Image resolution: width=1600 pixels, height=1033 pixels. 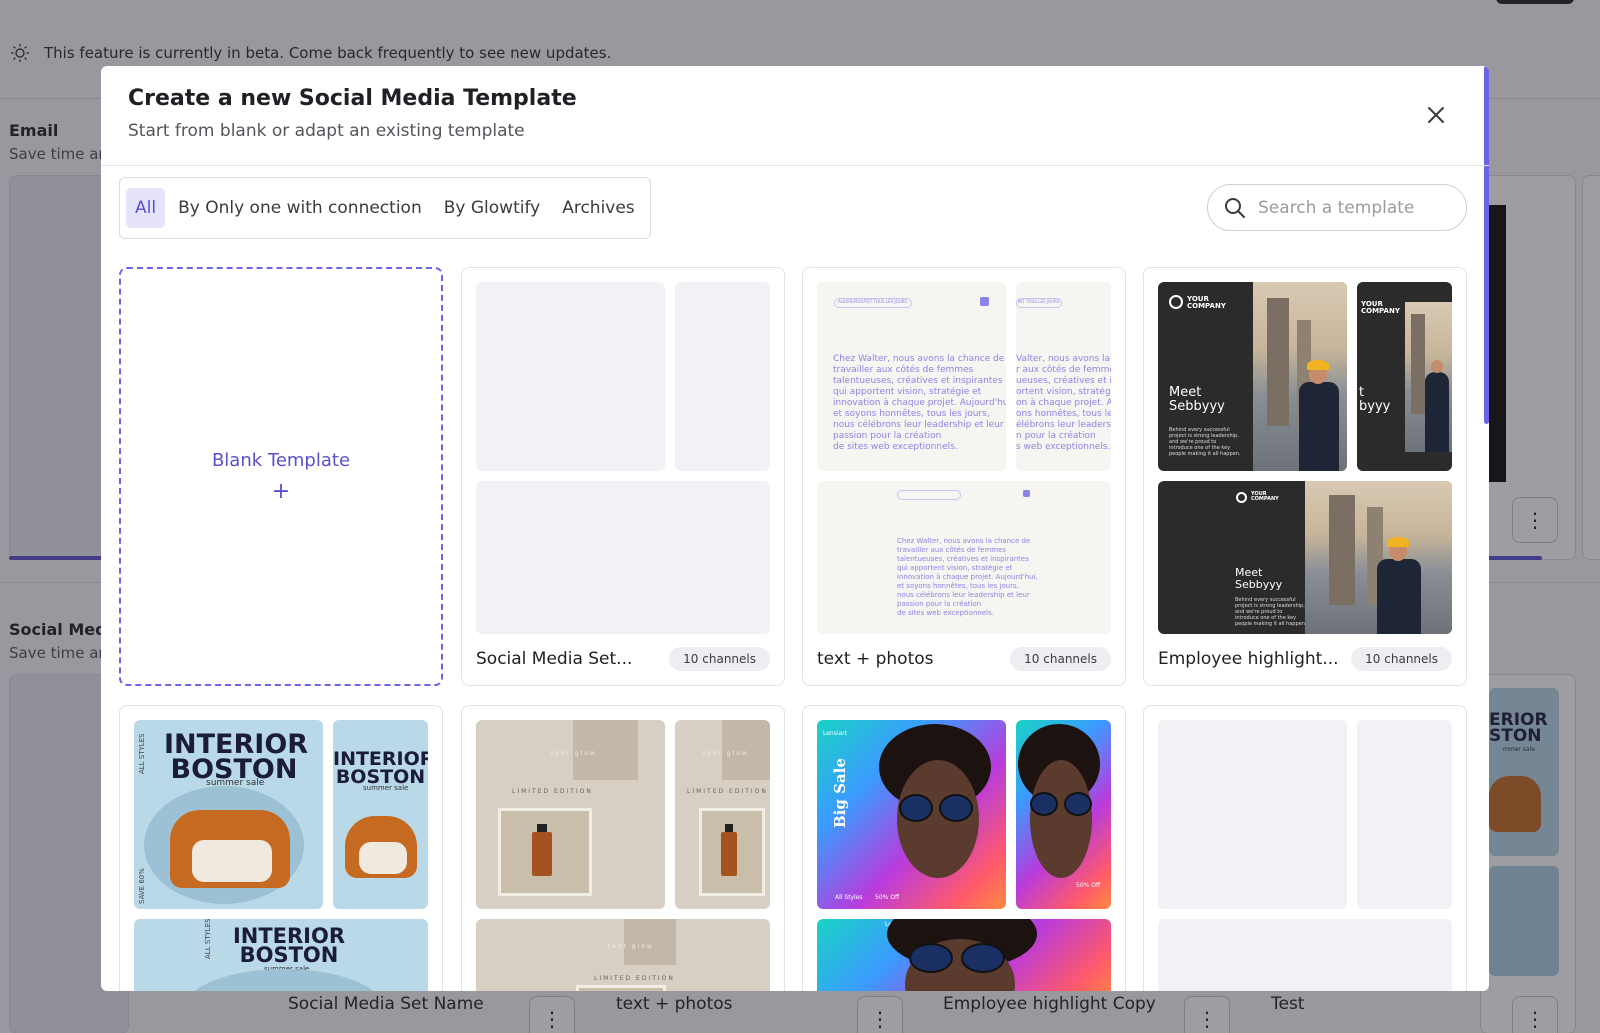 What do you see at coordinates (352, 98) in the screenshot?
I see `modal-title: Create a new Social Media Template` at bounding box center [352, 98].